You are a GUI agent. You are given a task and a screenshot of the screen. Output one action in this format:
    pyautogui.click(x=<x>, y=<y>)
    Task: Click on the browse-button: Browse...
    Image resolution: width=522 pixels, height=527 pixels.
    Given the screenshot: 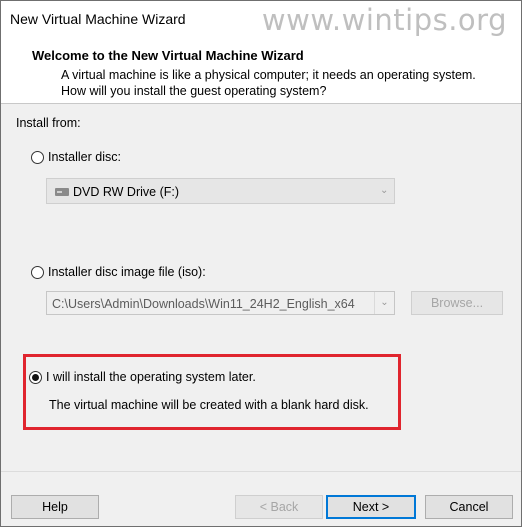 What is the action you would take?
    pyautogui.click(x=457, y=303)
    